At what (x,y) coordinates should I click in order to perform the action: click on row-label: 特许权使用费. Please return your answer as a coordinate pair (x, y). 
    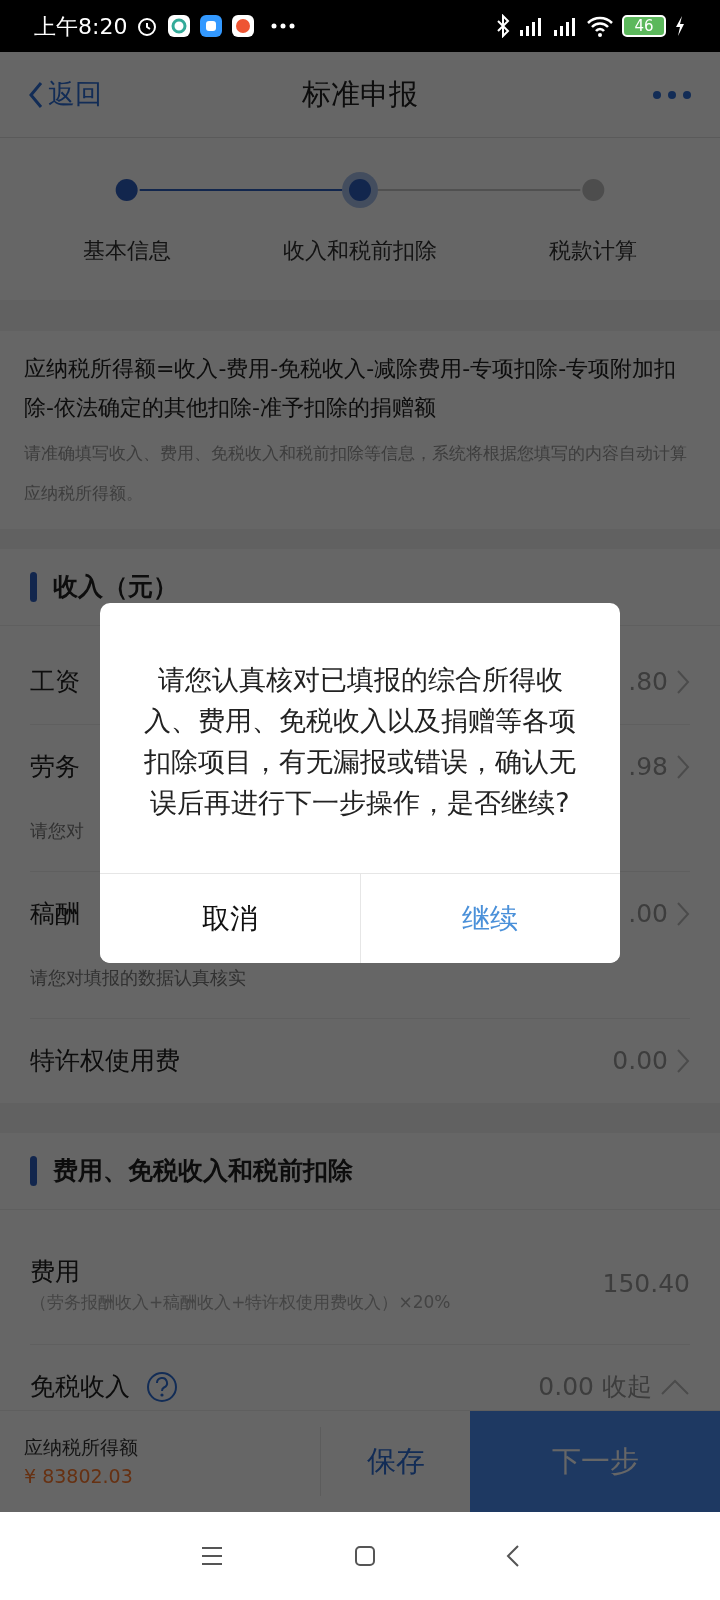
    Looking at the image, I should click on (105, 1061).